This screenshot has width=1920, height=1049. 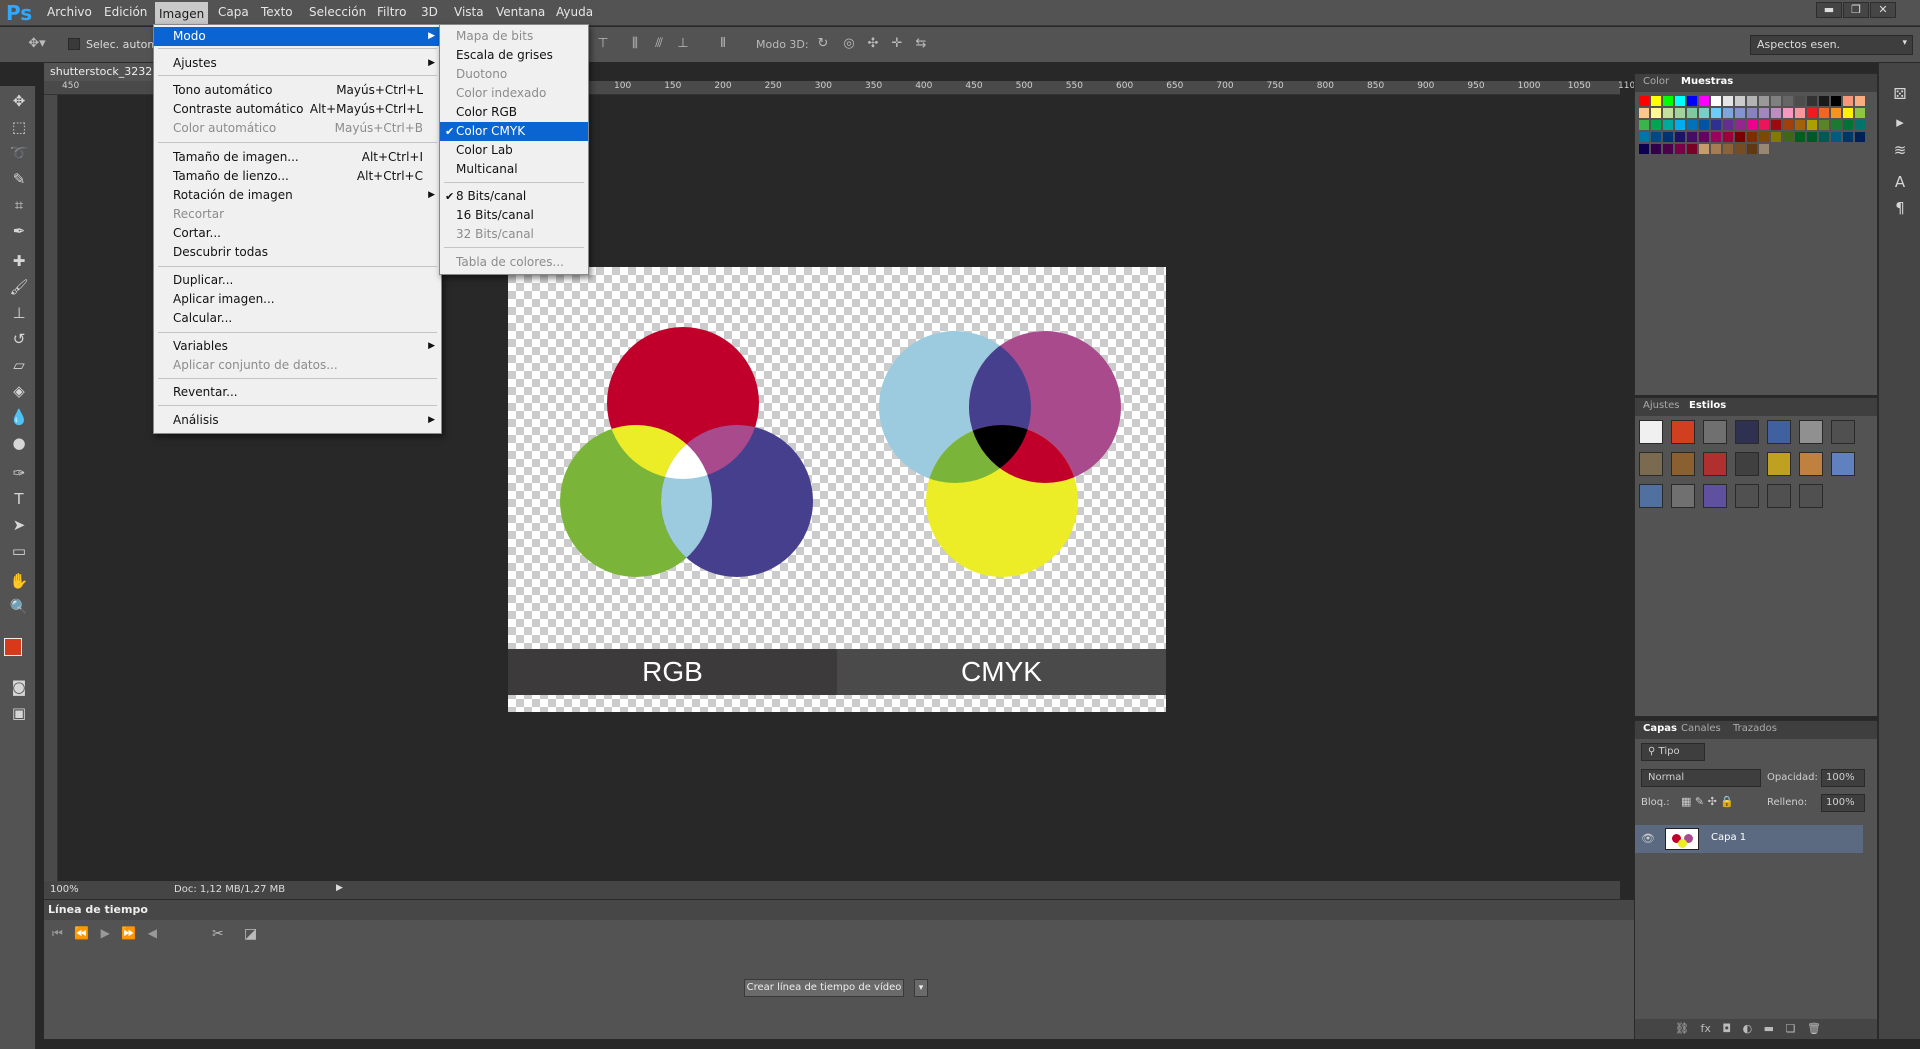 What do you see at coordinates (19, 365) in the screenshot?
I see `eraser-tool-icon: ▱` at bounding box center [19, 365].